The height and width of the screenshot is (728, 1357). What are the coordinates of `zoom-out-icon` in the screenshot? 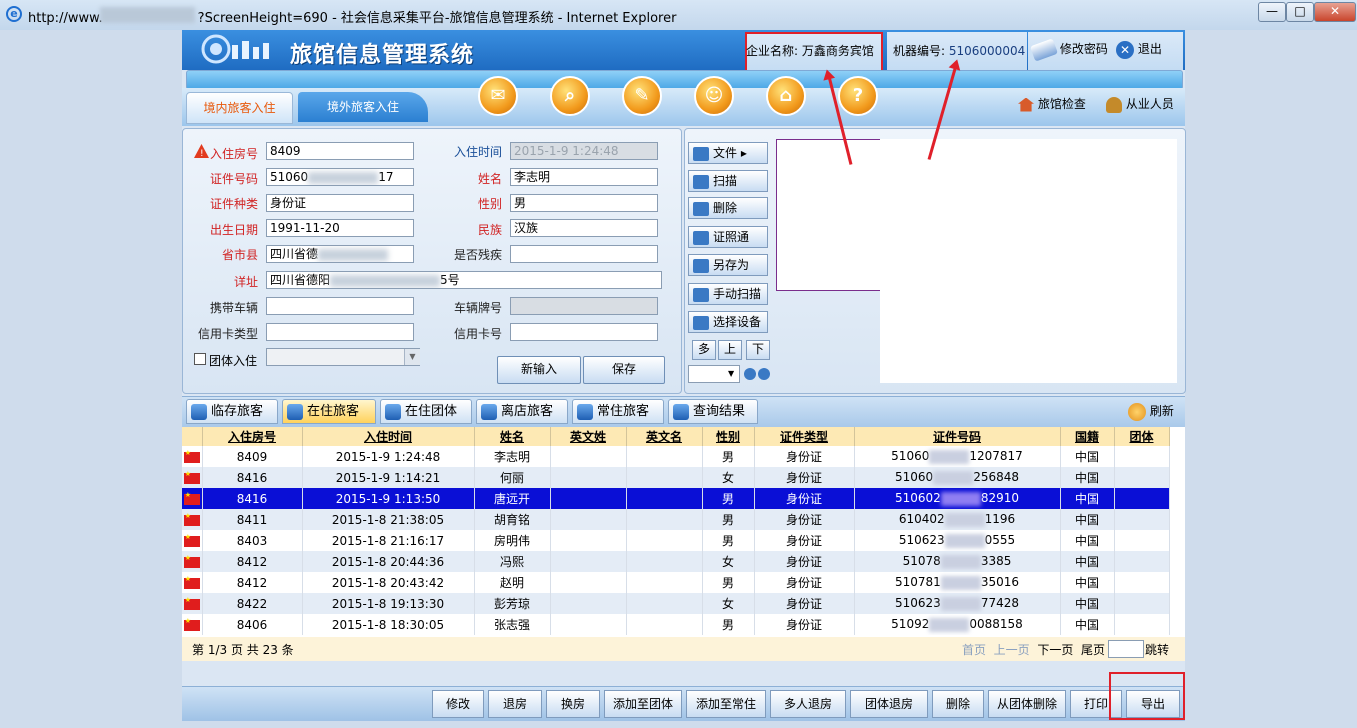 It's located at (764, 374).